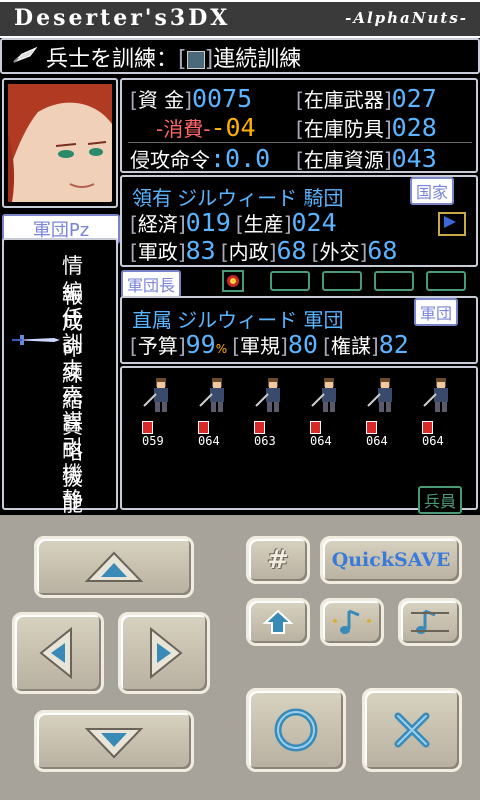 The image size is (480, 800). I want to click on scheme-label: 権謀, so click(350, 346).